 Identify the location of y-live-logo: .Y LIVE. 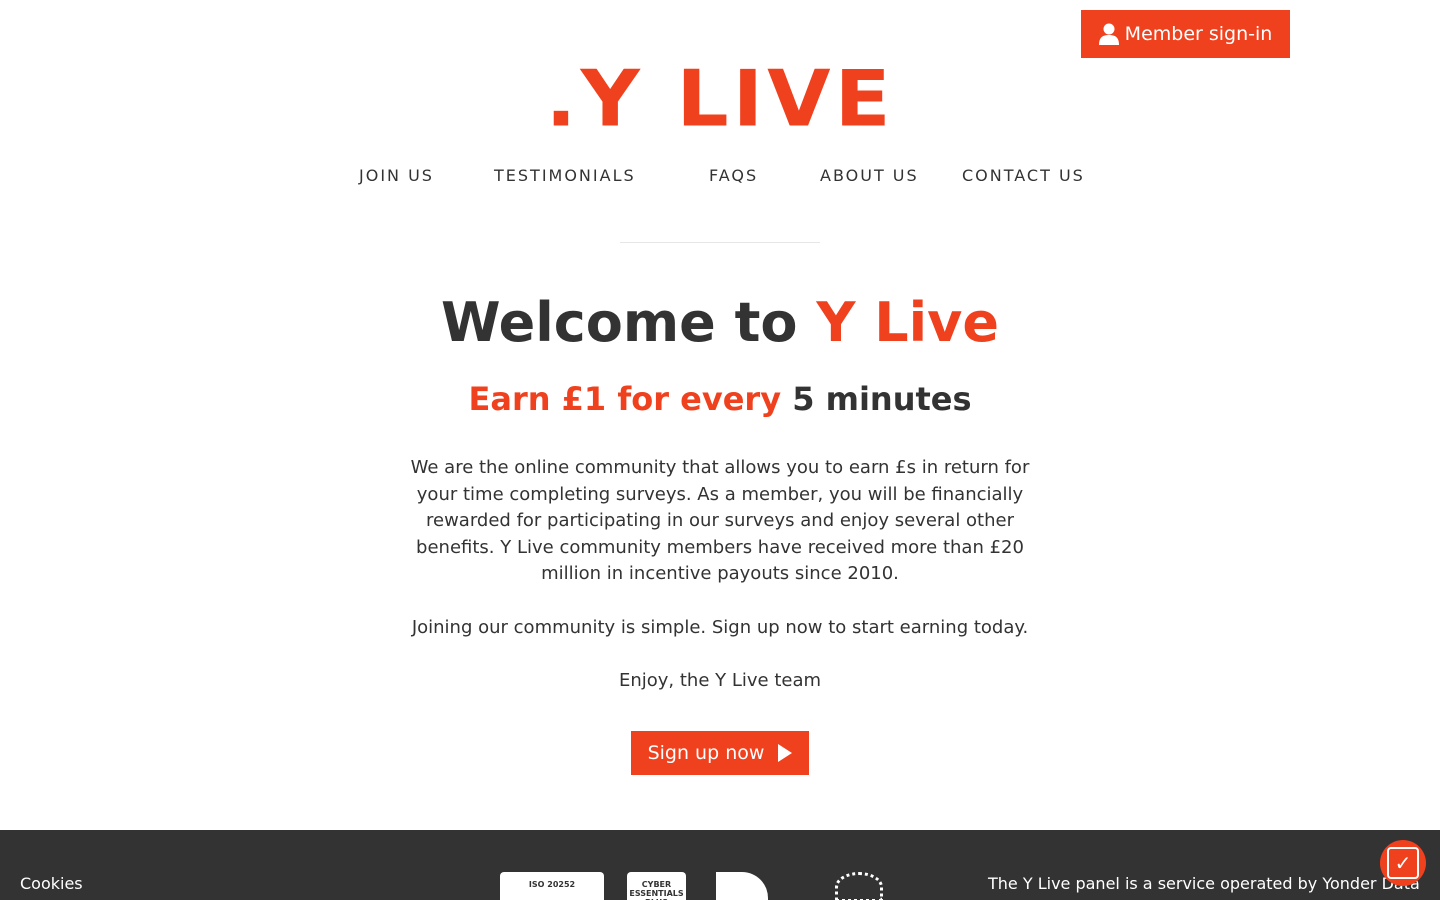
(720, 100).